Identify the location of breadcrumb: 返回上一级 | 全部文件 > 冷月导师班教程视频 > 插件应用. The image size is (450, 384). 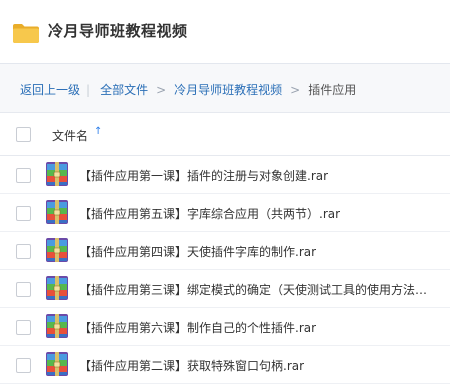
(188, 89).